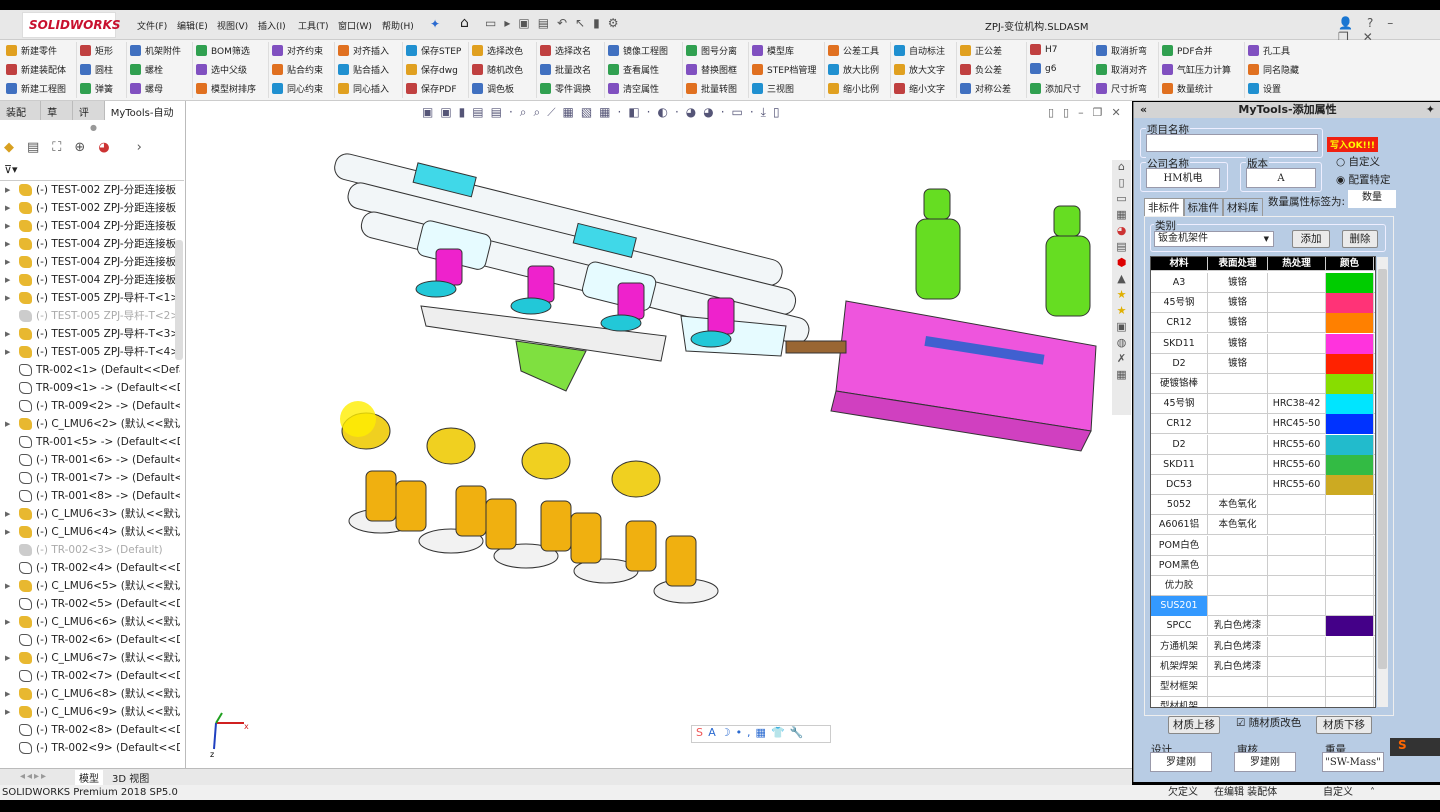  Describe the element at coordinates (1263, 485) in the screenshot. I see `table-row: DC53 HRC55-60` at that location.